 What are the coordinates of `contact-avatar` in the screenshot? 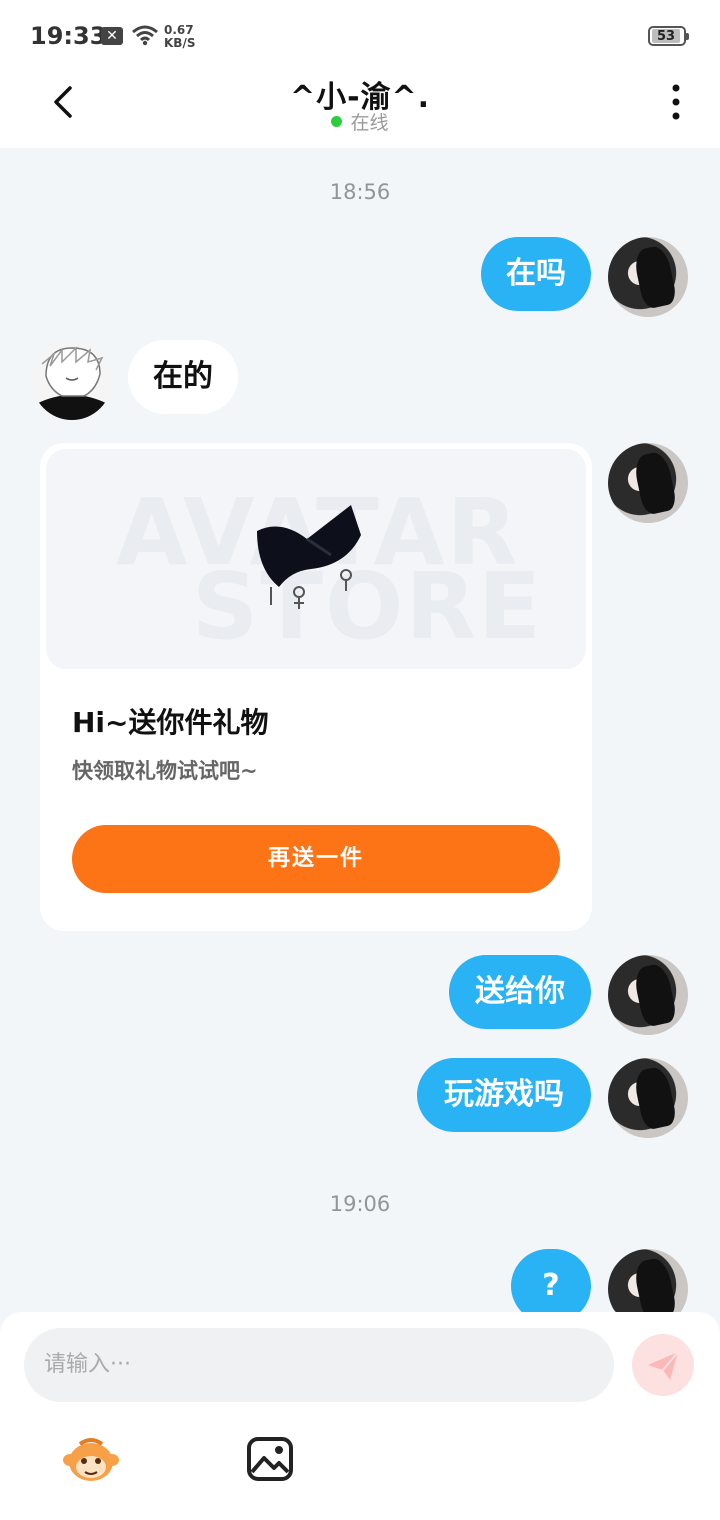 It's located at (72, 380).